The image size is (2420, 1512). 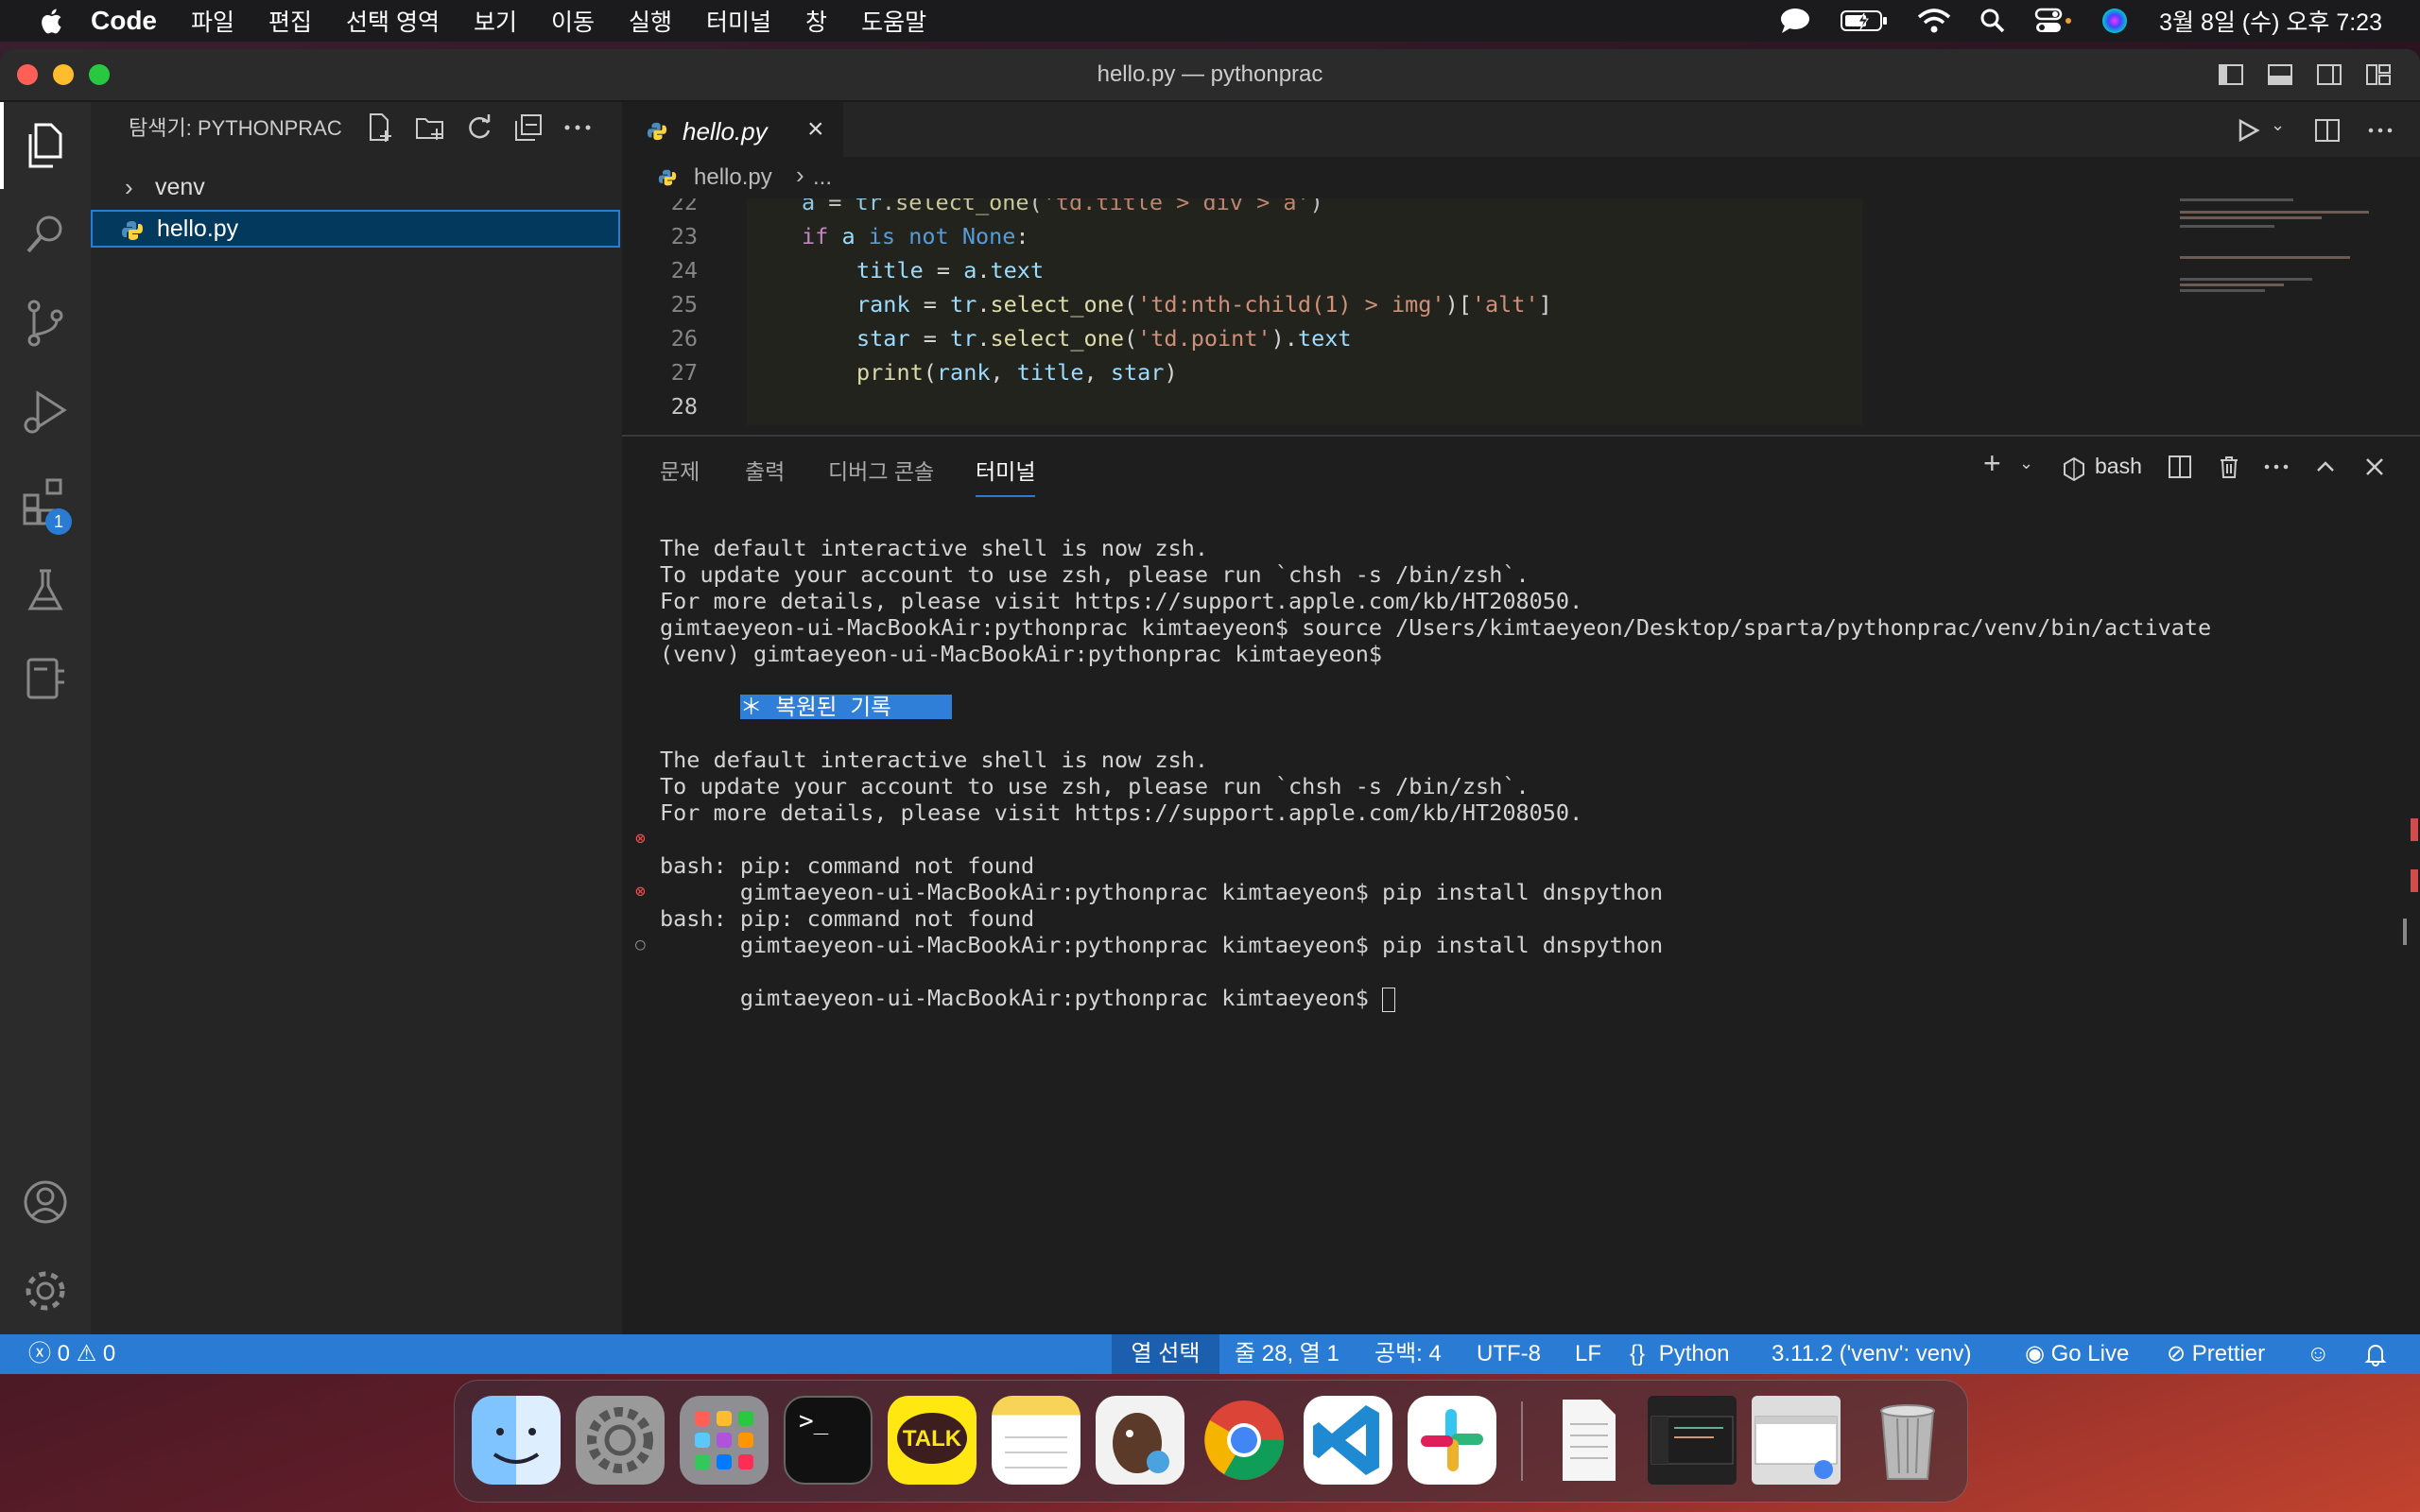 I want to click on menu-go: 이동, so click(x=573, y=21).